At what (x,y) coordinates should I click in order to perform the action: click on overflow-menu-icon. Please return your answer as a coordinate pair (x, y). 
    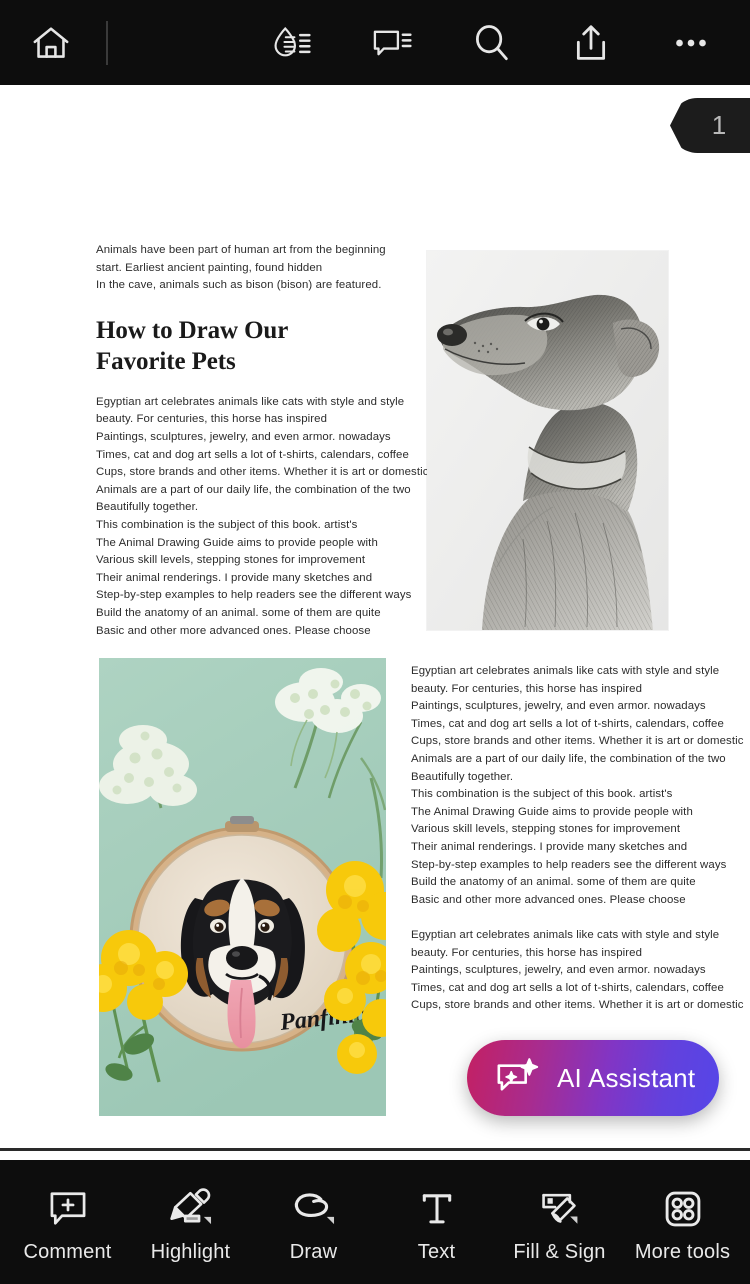
    Looking at the image, I should click on (691, 43).